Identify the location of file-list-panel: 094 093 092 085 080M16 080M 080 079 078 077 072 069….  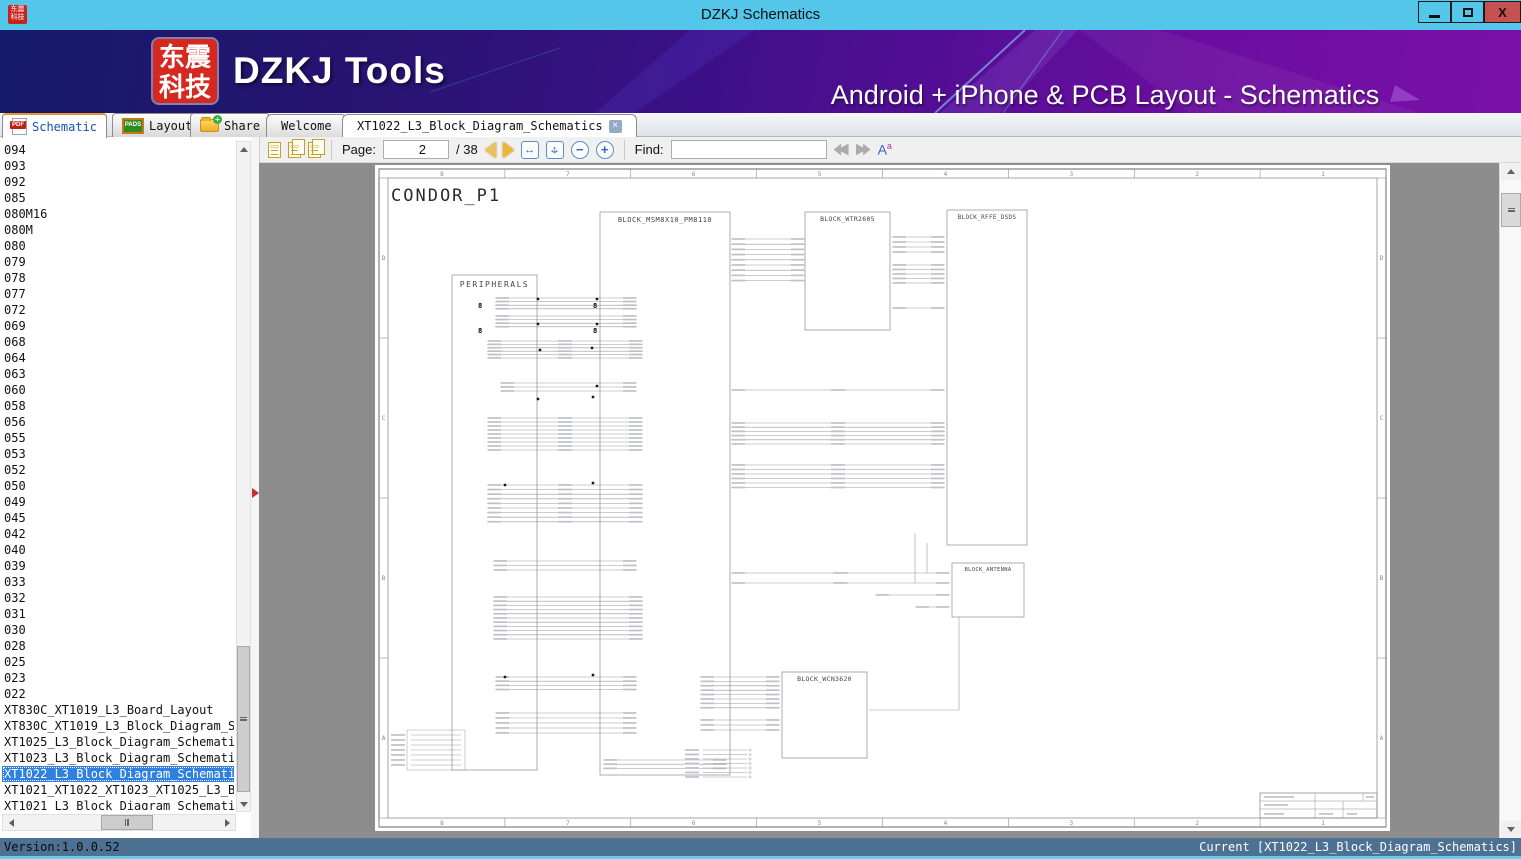
(130, 487).